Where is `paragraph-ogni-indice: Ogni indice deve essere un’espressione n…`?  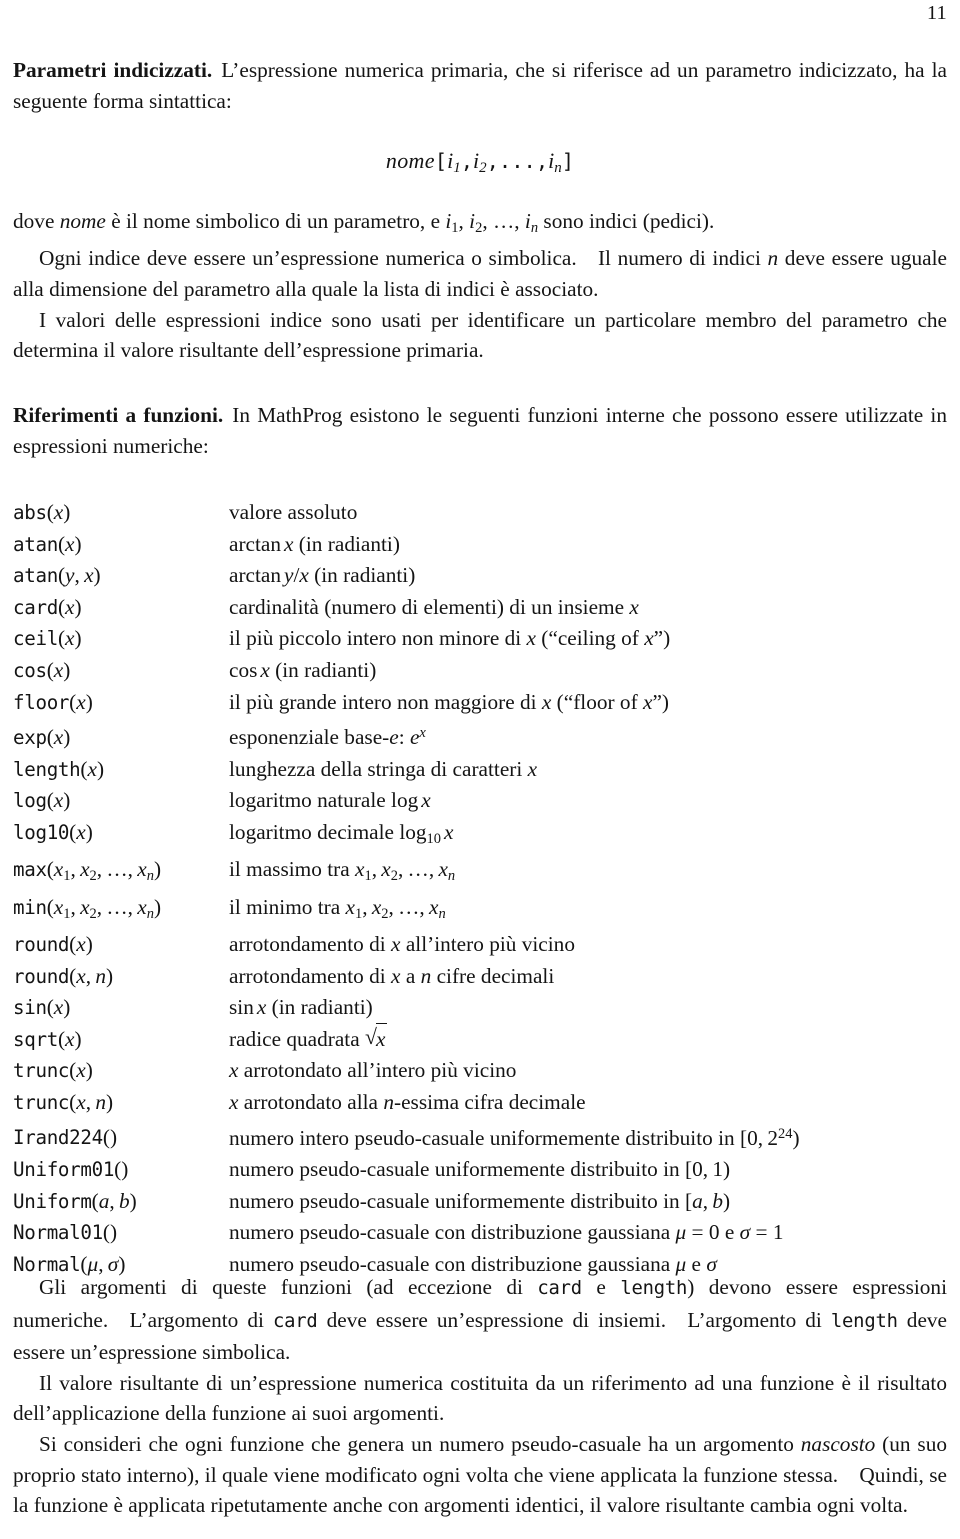 paragraph-ogni-indice: Ogni indice deve essere un’espressione n… is located at coordinates (480, 273).